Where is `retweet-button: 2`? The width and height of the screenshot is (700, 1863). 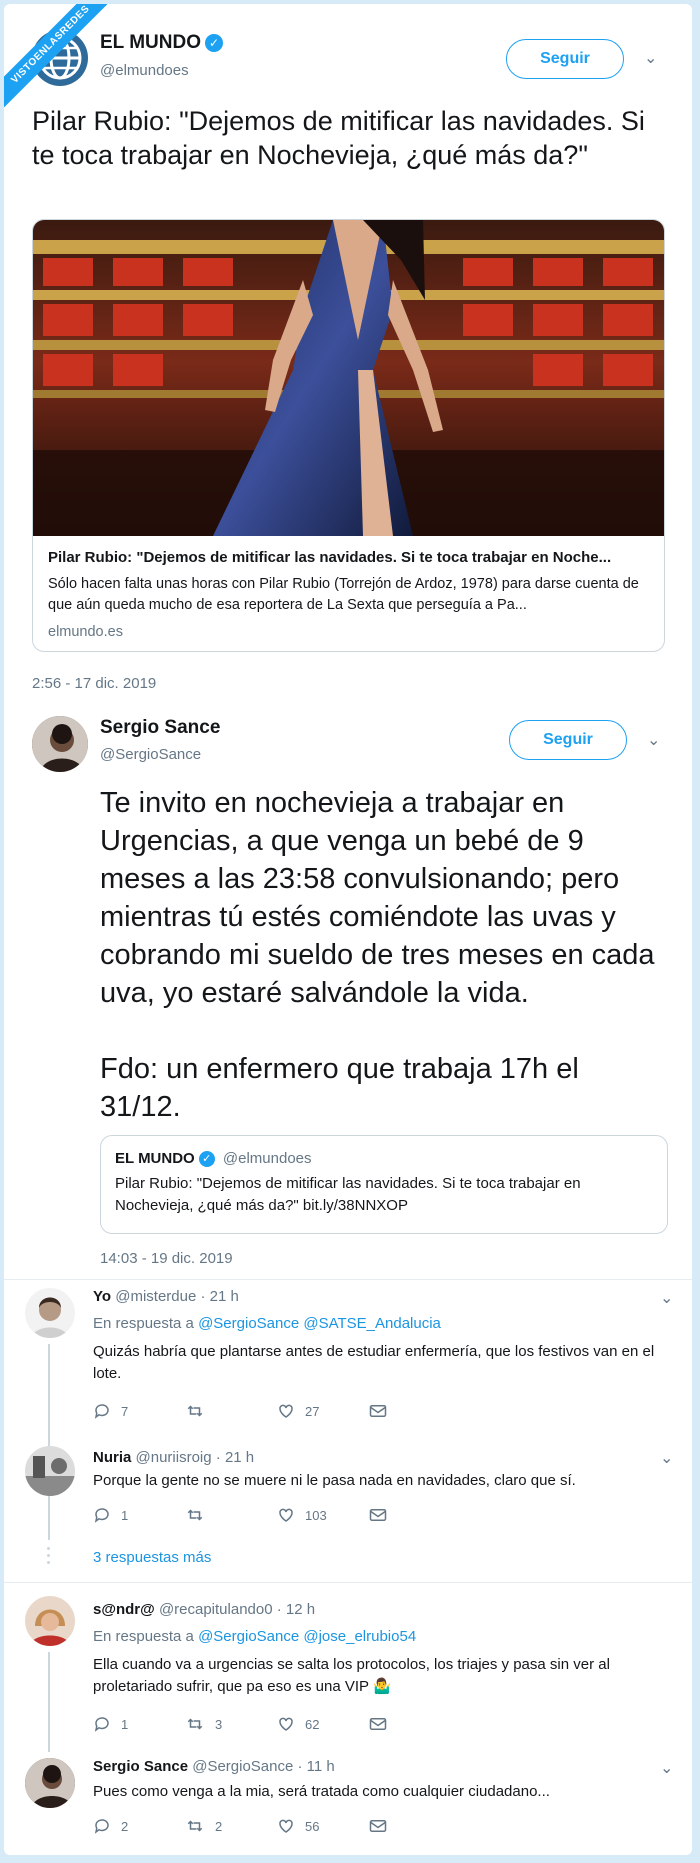 retweet-button: 2 is located at coordinates (231, 1826).